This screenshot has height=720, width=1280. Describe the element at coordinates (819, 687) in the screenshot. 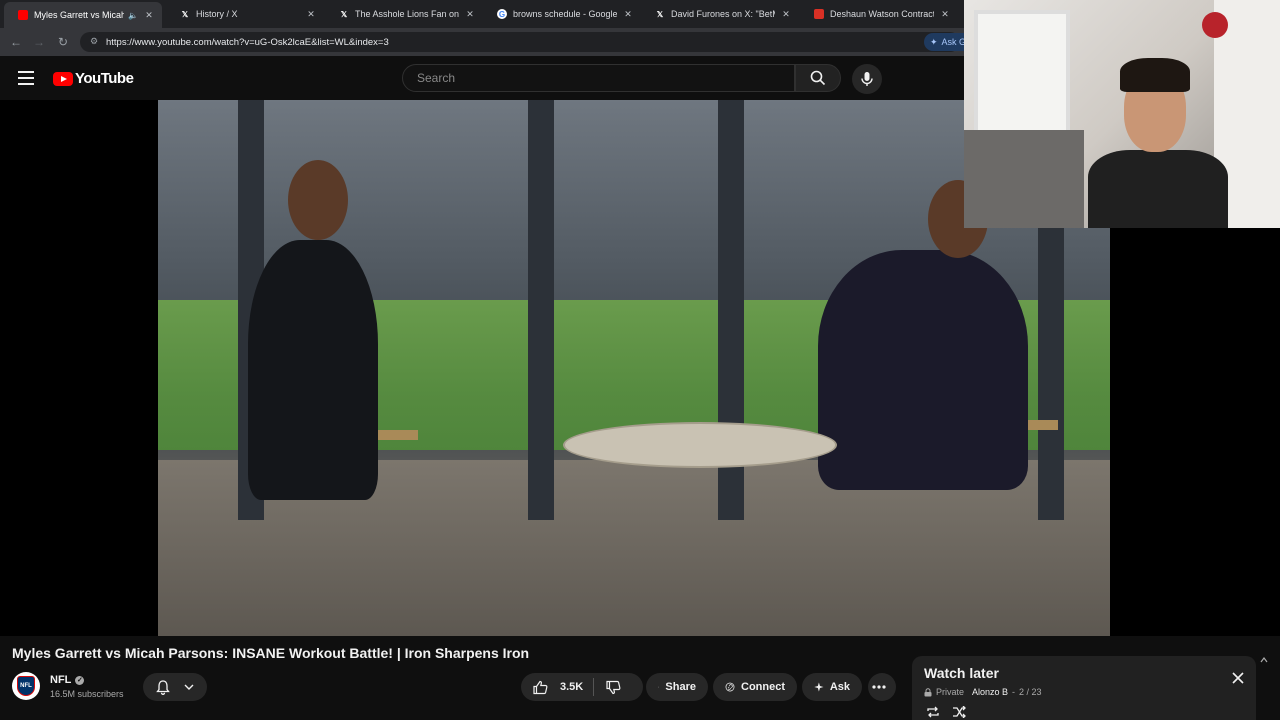

I see `sparkle-icon` at that location.